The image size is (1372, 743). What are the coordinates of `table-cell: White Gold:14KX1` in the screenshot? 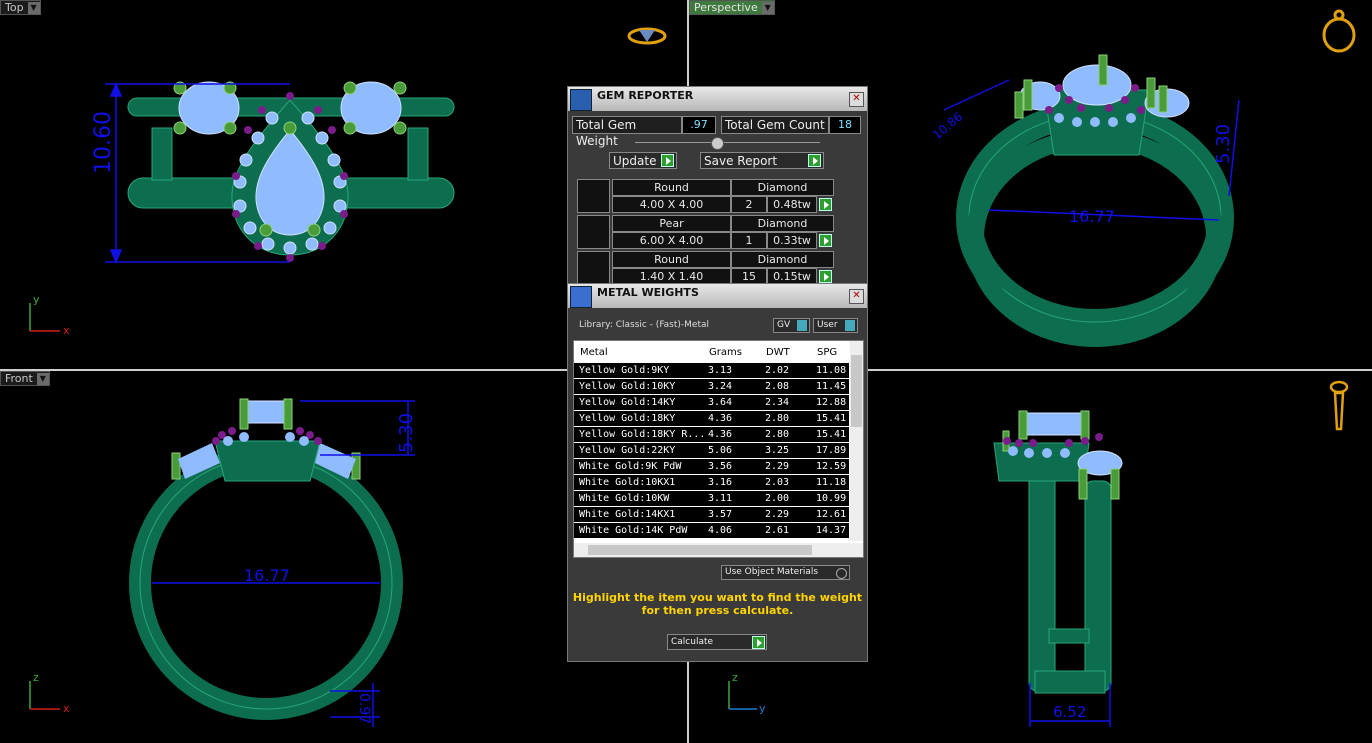 It's located at (627, 514).